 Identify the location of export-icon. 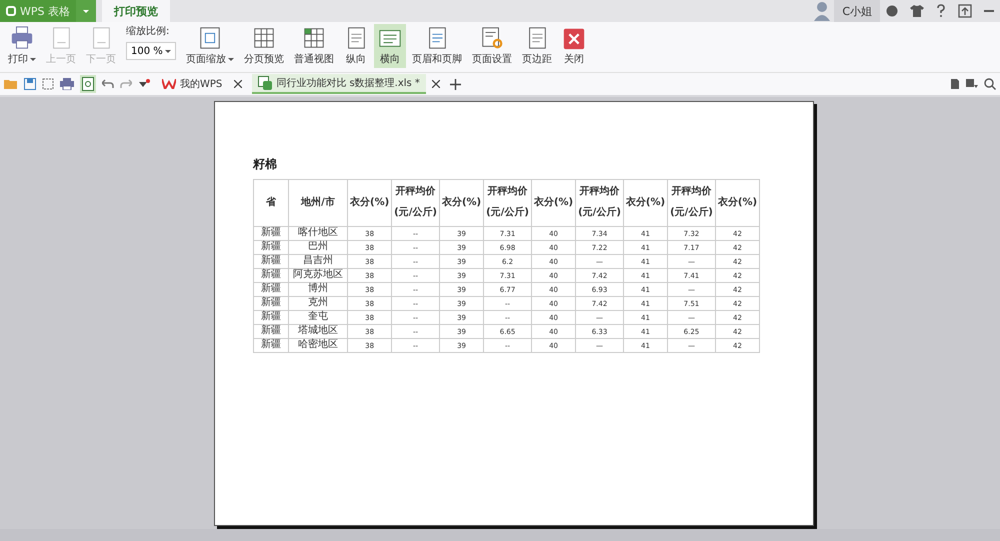
(48, 84).